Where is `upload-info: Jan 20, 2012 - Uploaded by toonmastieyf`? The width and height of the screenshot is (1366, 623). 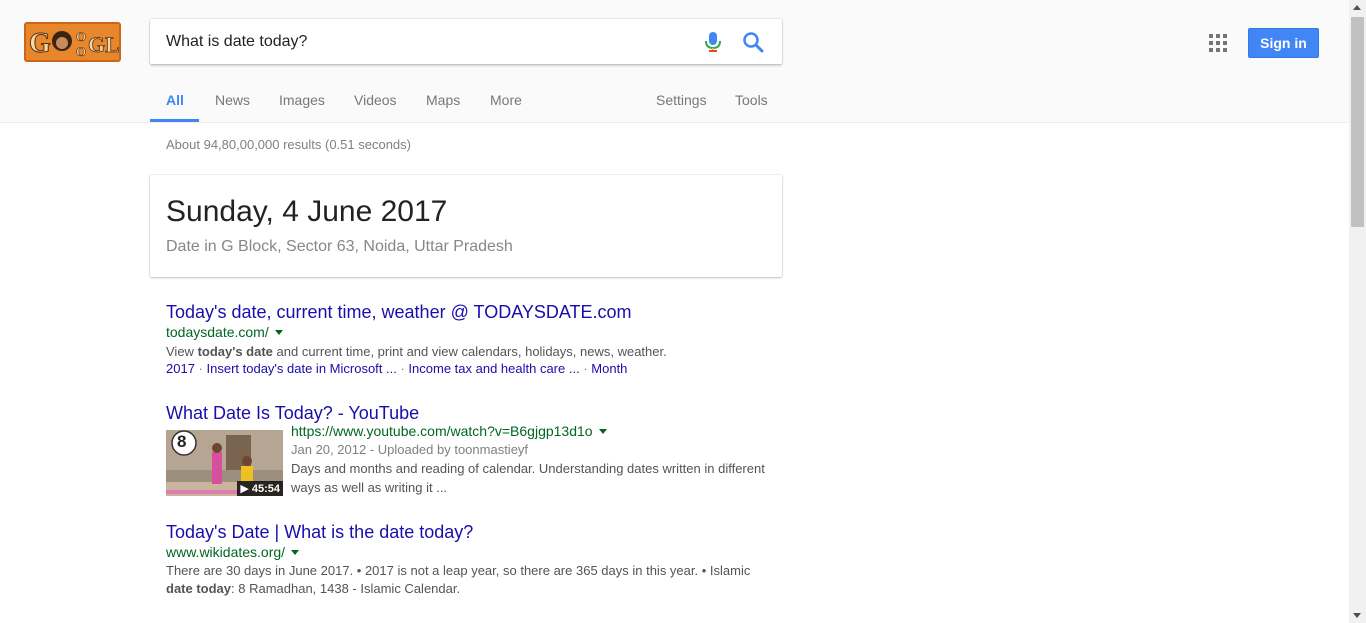 upload-info: Jan 20, 2012 - Uploaded by toonmastieyf is located at coordinates (410, 449).